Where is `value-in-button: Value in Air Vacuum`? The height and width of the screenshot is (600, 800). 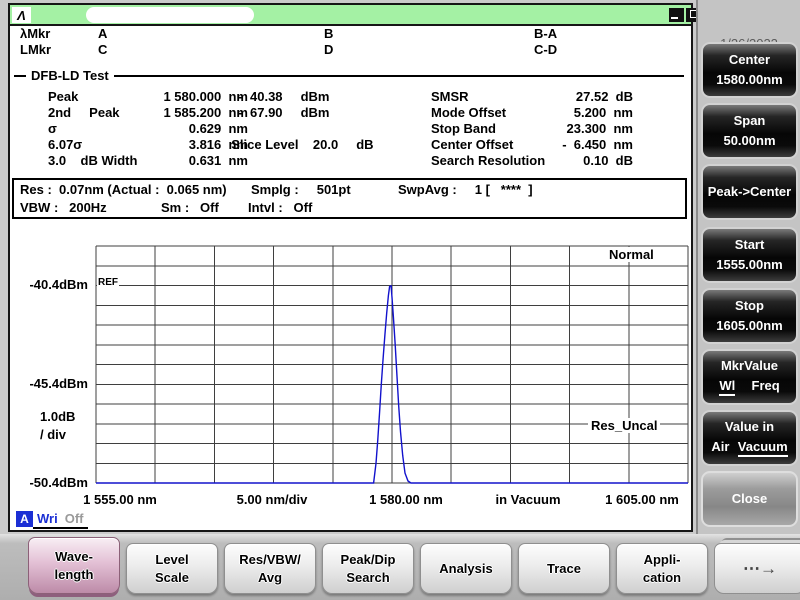 value-in-button: Value in Air Vacuum is located at coordinates (749, 438).